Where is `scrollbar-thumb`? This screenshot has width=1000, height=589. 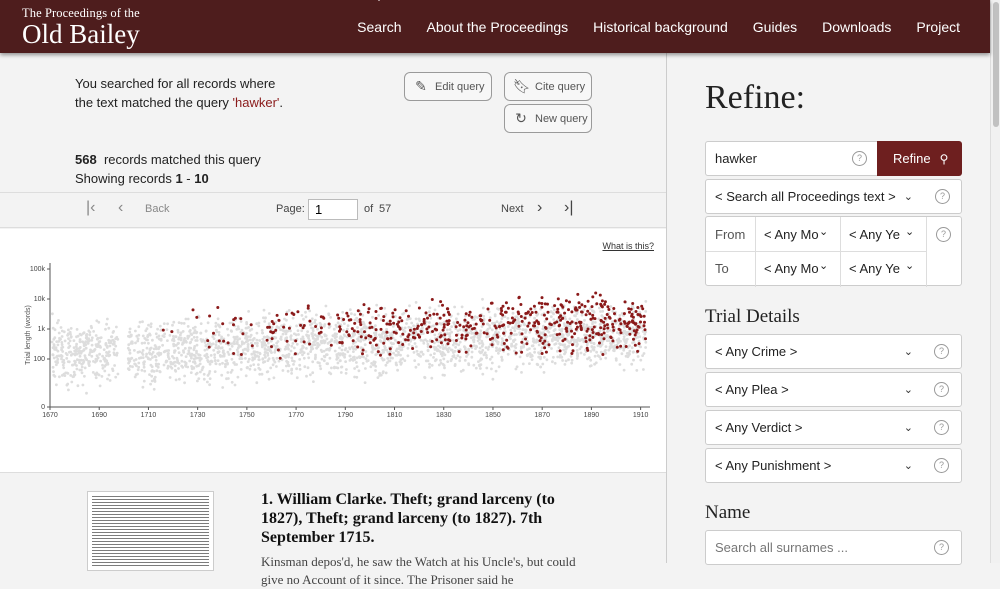 scrollbar-thumb is located at coordinates (996, 64).